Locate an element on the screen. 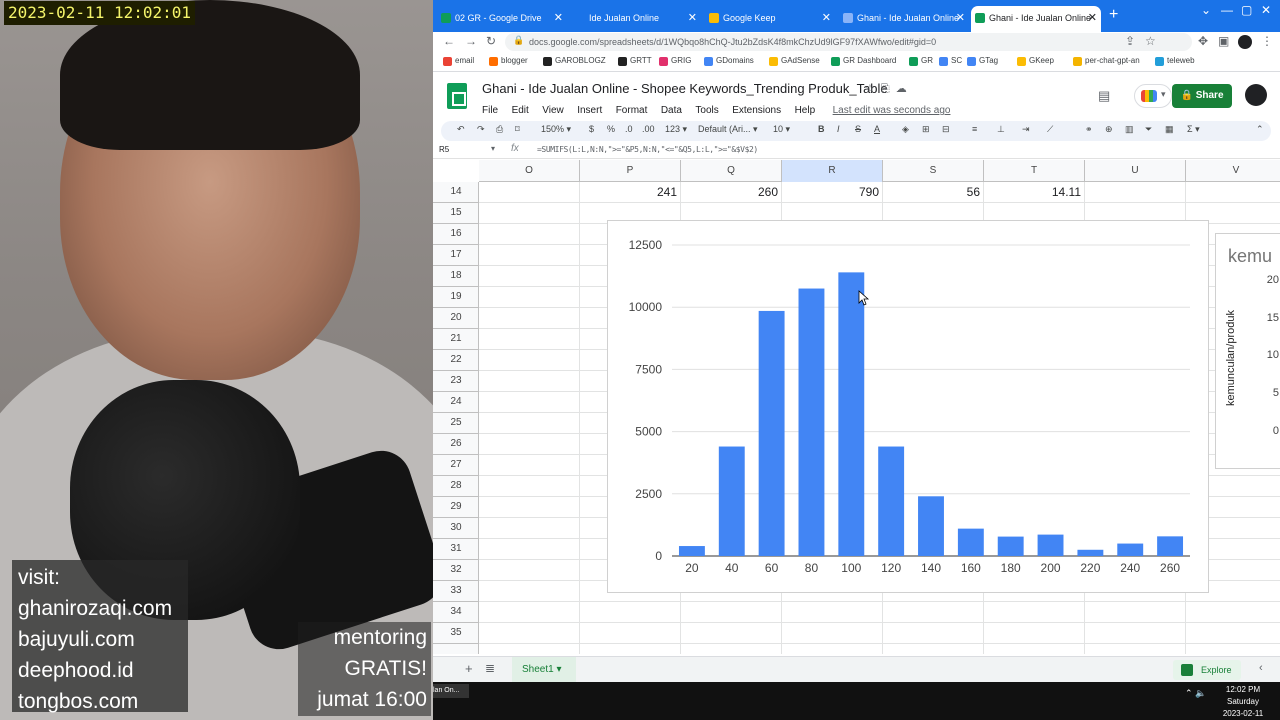 This screenshot has height=720, width=1280. font-size-select: 10 ▾ is located at coordinates (781, 129).